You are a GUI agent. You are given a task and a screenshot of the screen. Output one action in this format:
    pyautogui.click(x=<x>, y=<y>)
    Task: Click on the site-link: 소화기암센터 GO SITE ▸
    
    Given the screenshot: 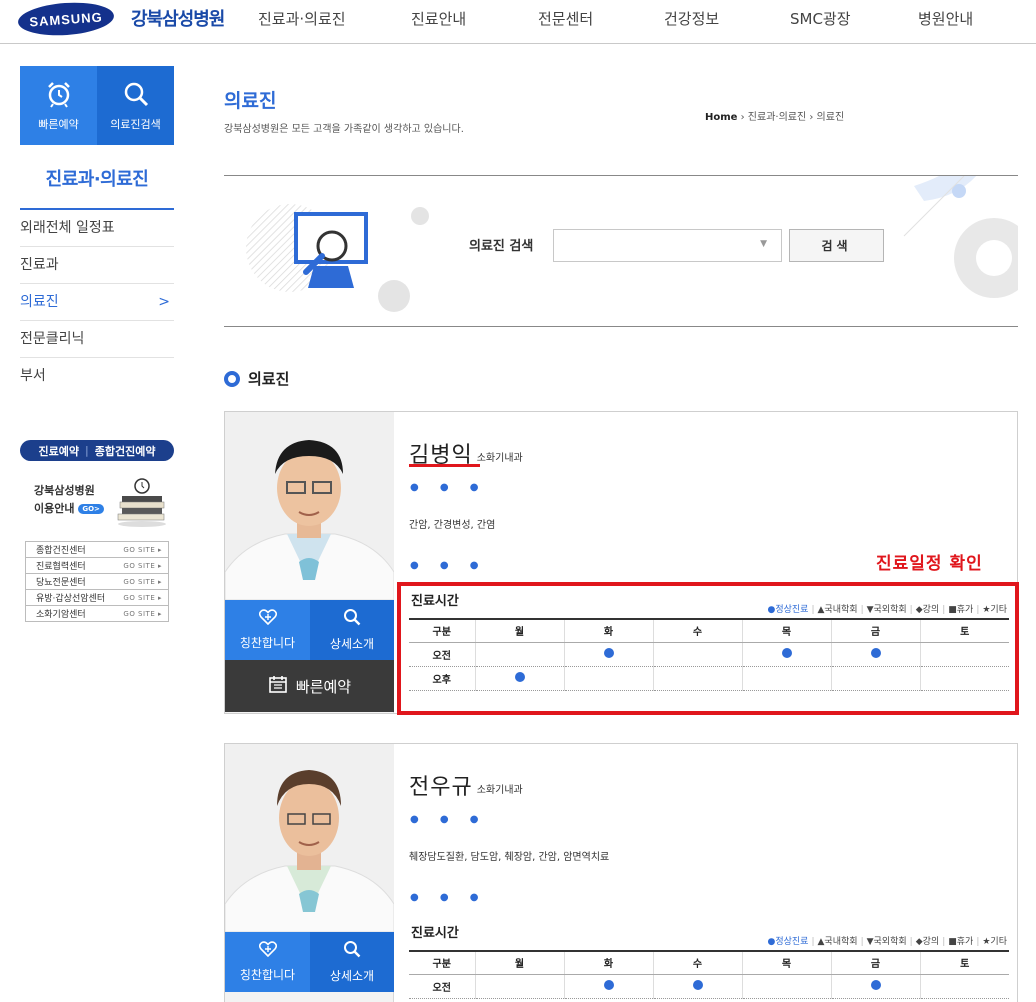 What is the action you would take?
    pyautogui.click(x=97, y=613)
    